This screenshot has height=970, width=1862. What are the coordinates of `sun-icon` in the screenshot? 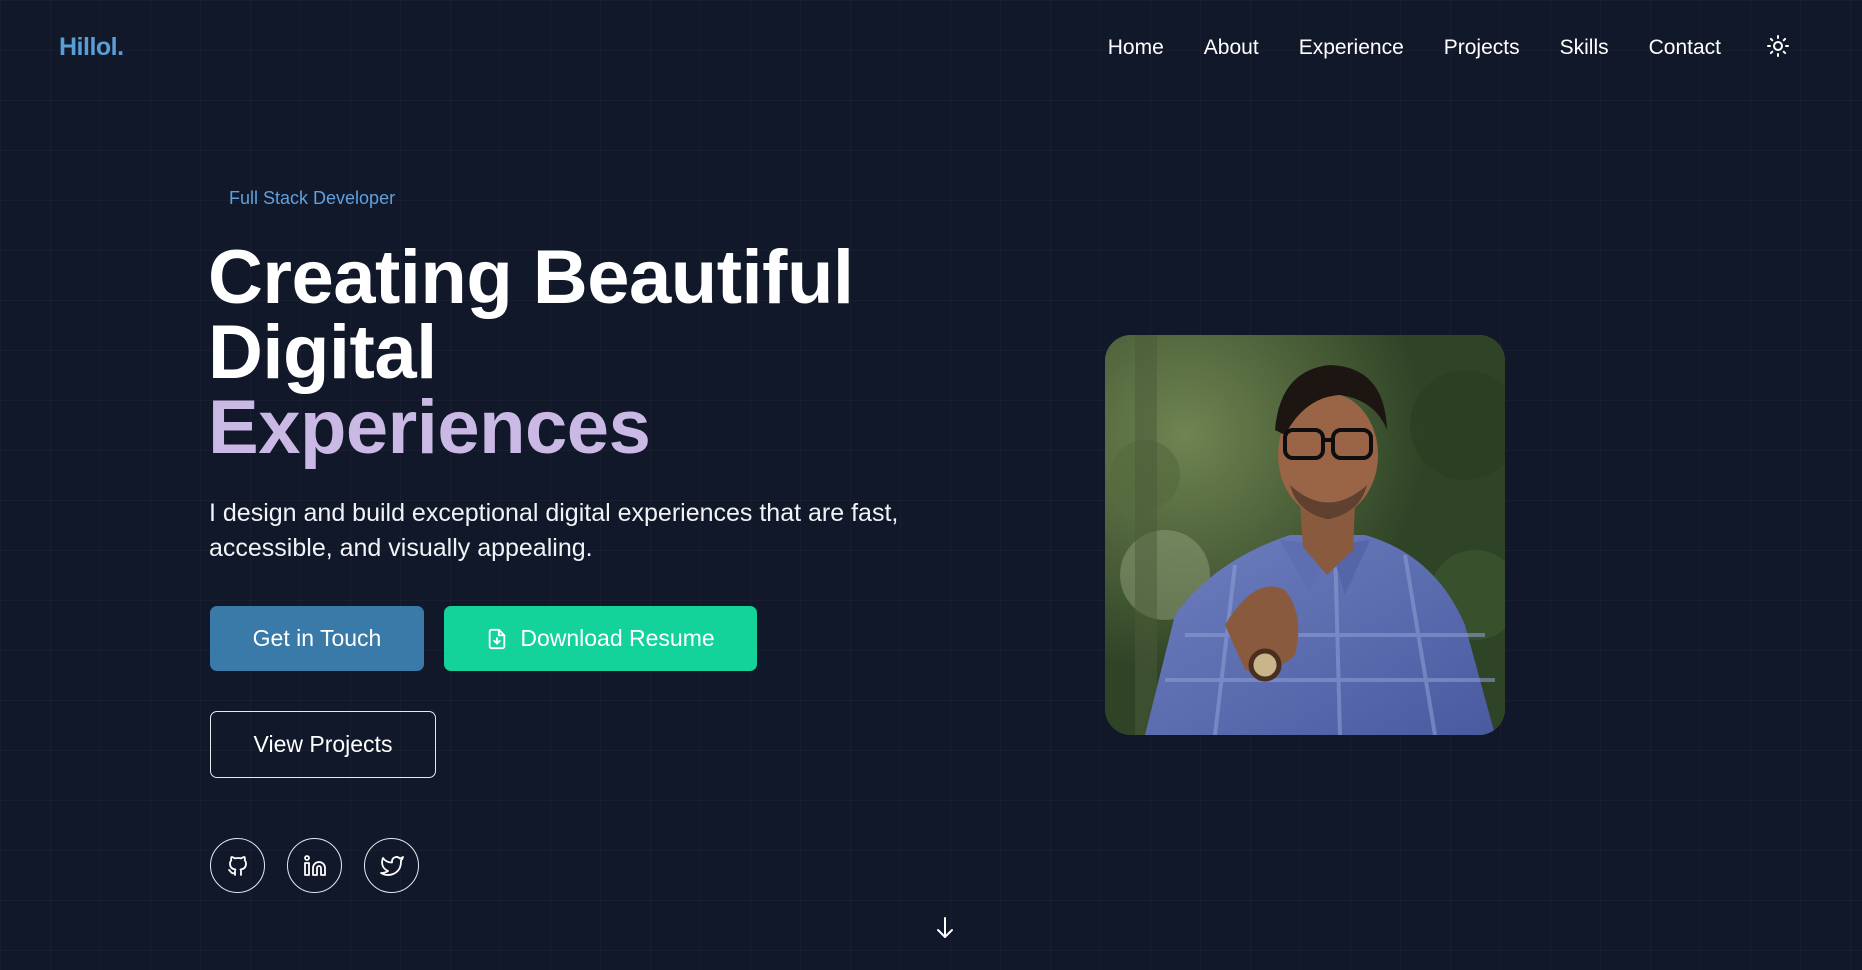 It's located at (1778, 46).